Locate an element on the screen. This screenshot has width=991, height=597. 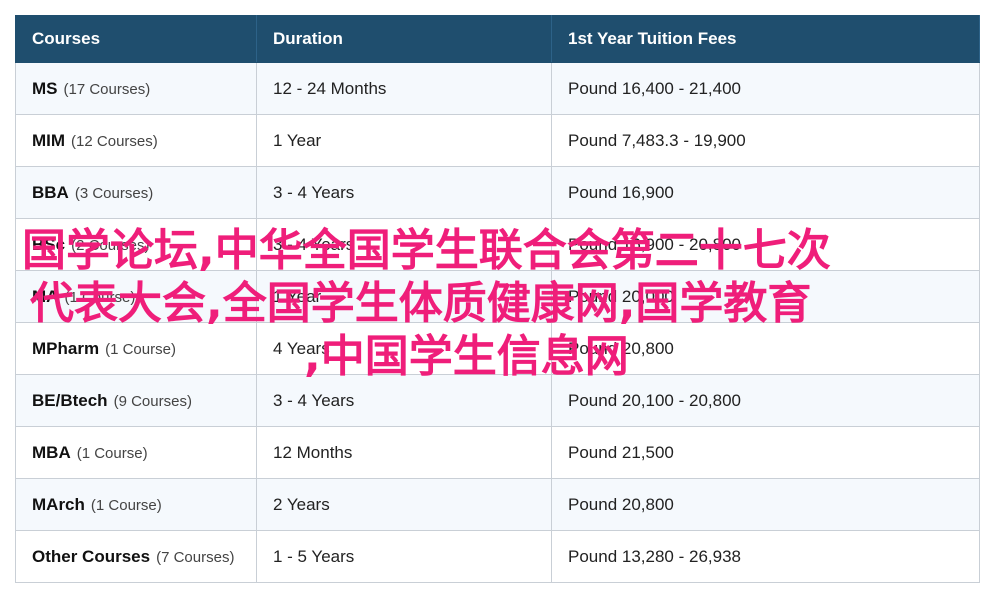
table-row: MBA (1 Course) 12 Months Pound 21,500 is located at coordinates (497, 452).